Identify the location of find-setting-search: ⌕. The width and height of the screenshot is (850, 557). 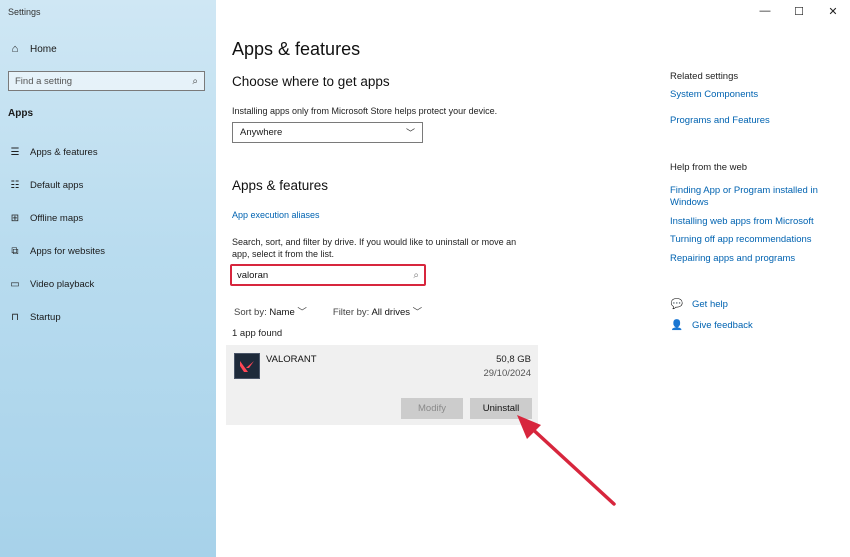
(106, 81).